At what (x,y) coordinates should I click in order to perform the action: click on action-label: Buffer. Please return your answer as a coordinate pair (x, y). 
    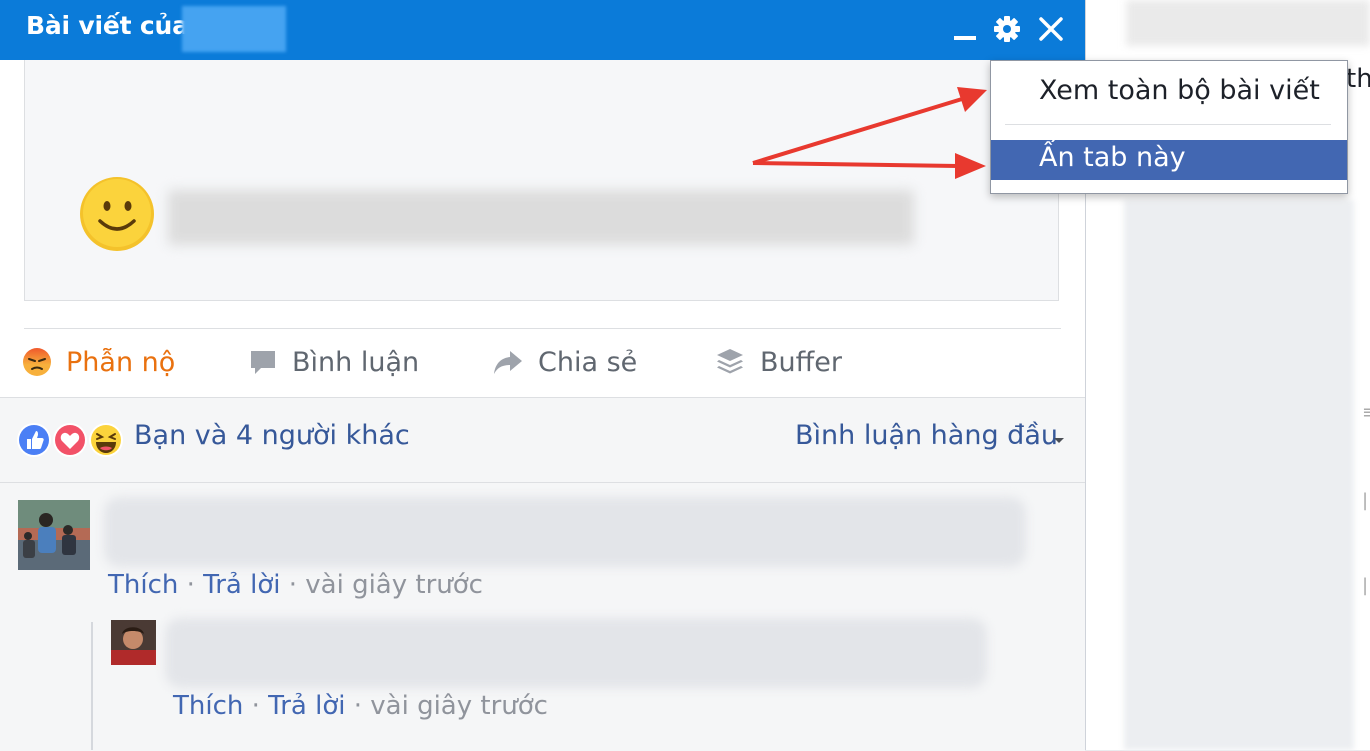
    Looking at the image, I should click on (801, 362).